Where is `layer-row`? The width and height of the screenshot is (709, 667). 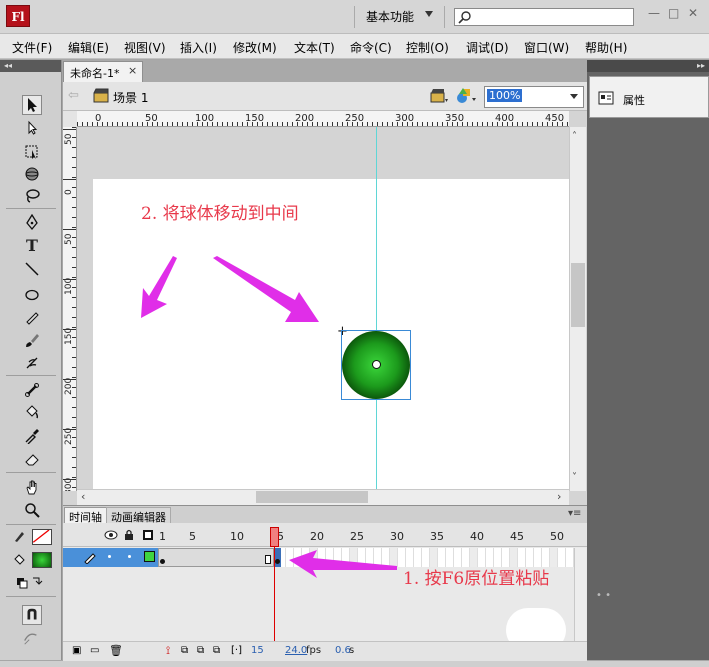
layer-row is located at coordinates (110, 557).